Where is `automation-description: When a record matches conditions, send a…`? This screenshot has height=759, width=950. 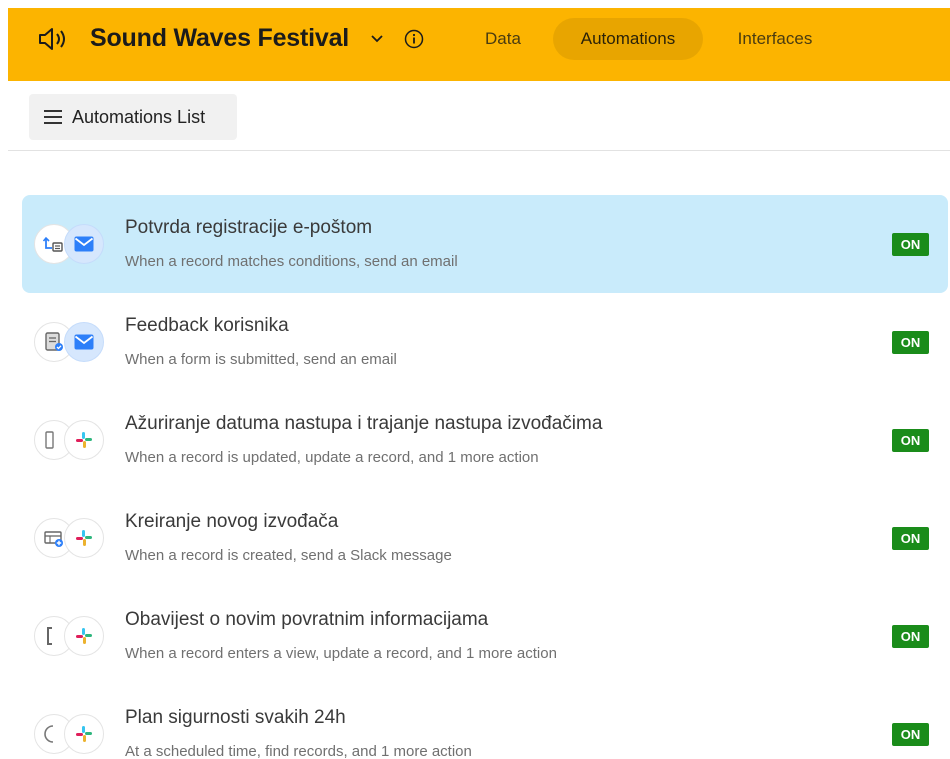 automation-description: When a record matches conditions, send a… is located at coordinates (291, 261).